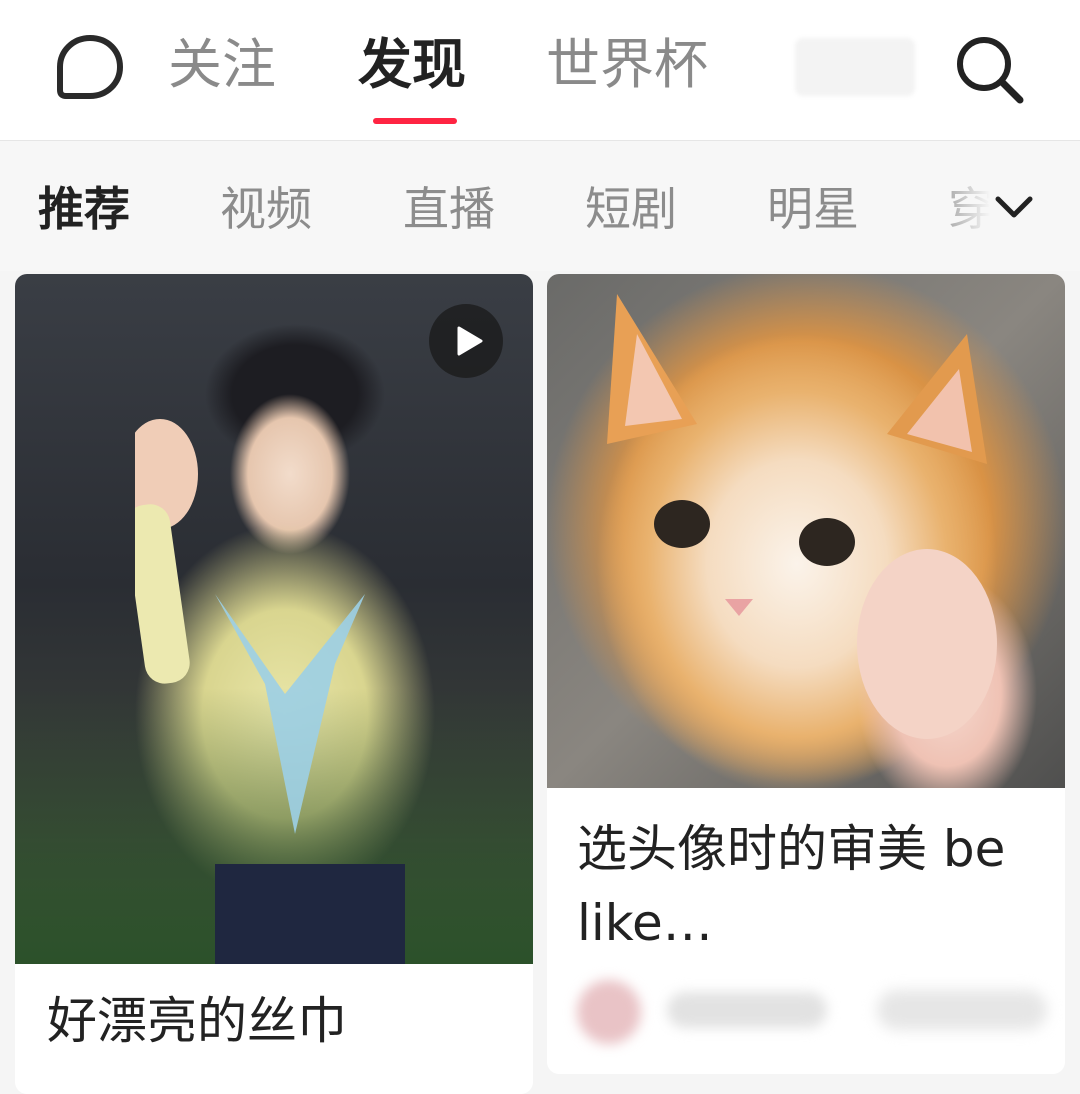 The height and width of the screenshot is (1094, 1080). What do you see at coordinates (802, 516) in the screenshot?
I see `kitten-illustration` at bounding box center [802, 516].